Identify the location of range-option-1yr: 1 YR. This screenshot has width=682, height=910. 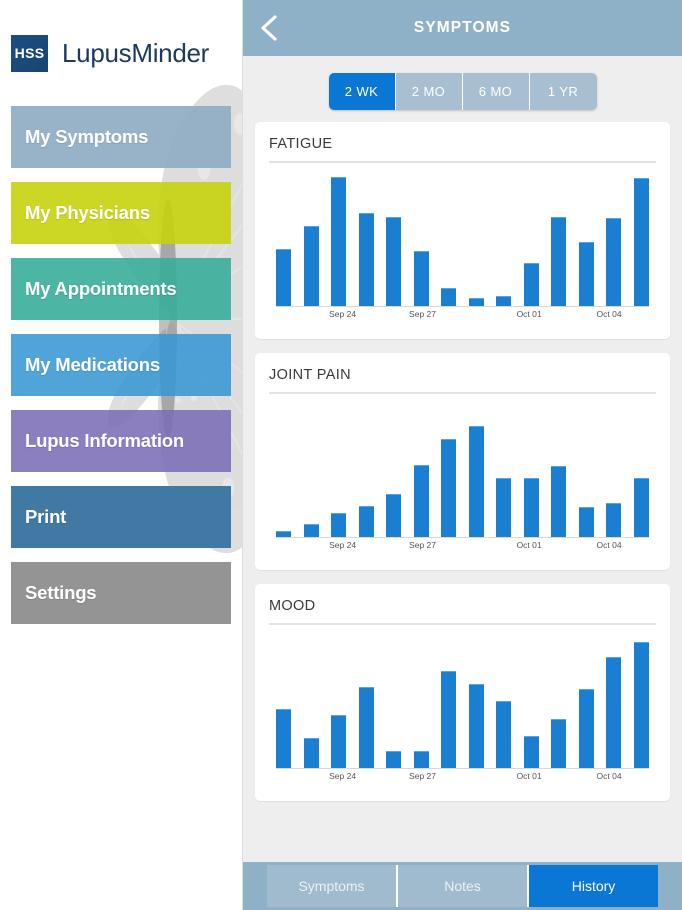
(563, 91).